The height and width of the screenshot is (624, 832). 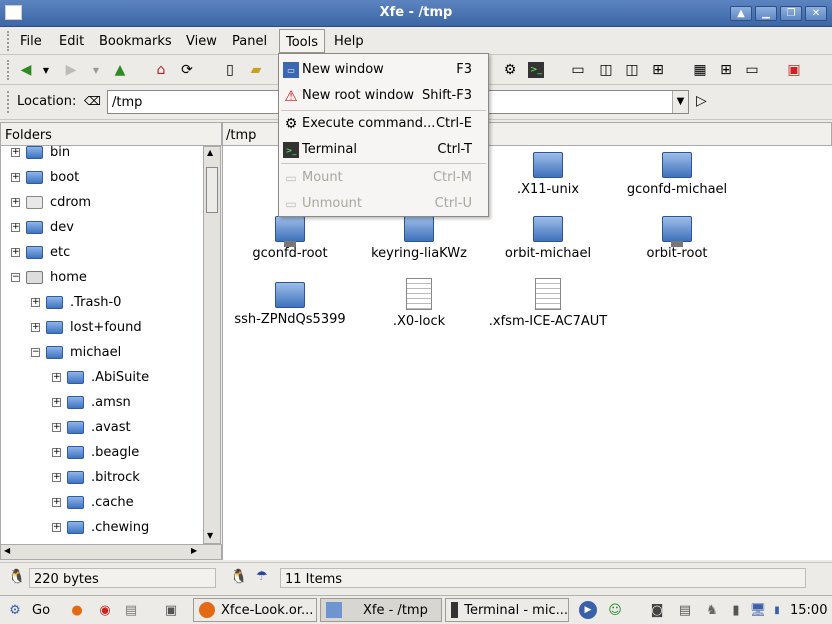 I want to click on menu-file: File, so click(x=31, y=41).